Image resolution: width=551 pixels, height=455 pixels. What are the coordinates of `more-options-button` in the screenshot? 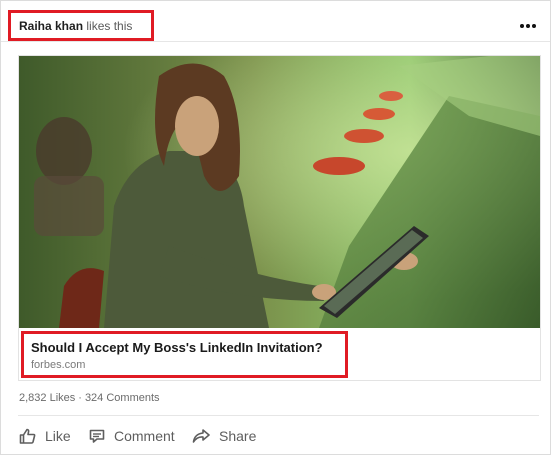 It's located at (527, 27).